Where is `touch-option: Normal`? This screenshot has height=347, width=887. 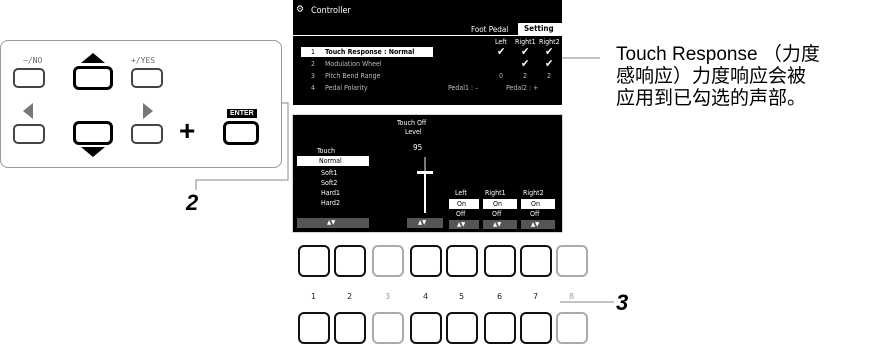
touch-option: Normal is located at coordinates (330, 161).